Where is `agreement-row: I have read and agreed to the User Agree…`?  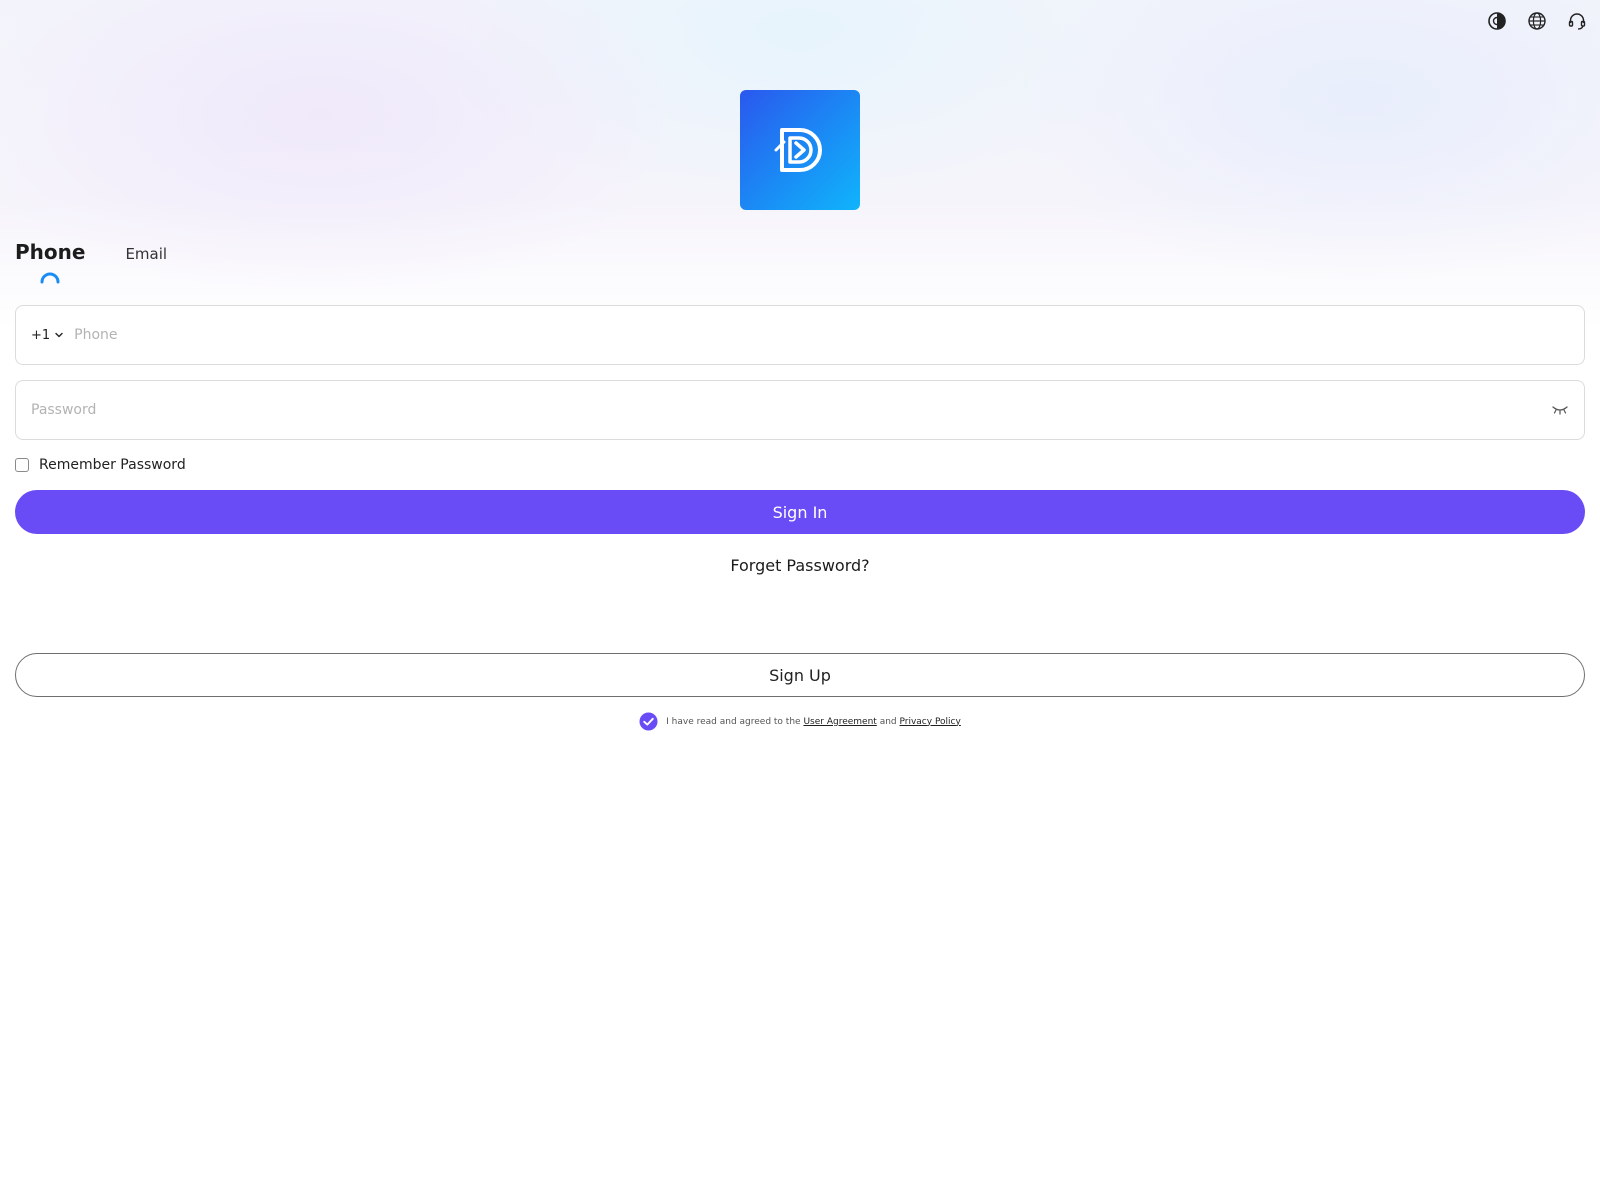 agreement-row: I have read and agreed to the User Agree… is located at coordinates (800, 721).